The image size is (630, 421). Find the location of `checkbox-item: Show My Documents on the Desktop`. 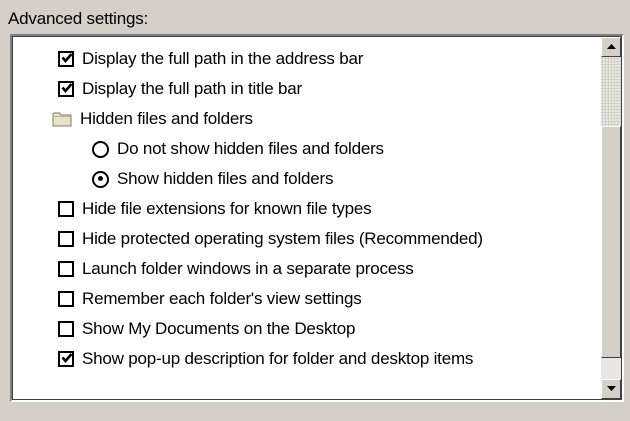

checkbox-item: Show My Documents on the Desktop is located at coordinates (206, 329).